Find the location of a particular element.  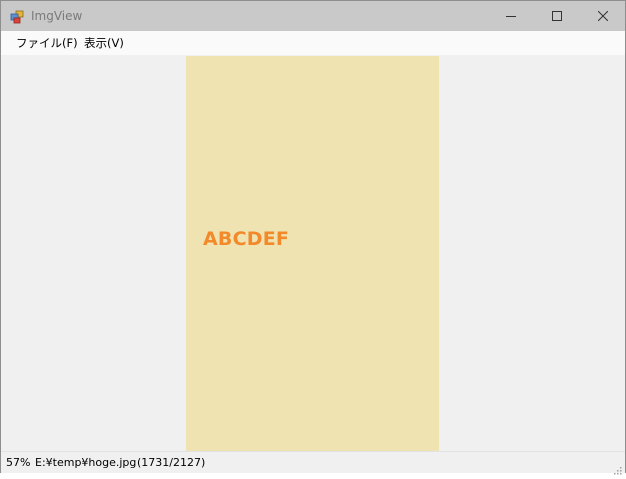

menu-view: 表示(V) is located at coordinates (104, 43).